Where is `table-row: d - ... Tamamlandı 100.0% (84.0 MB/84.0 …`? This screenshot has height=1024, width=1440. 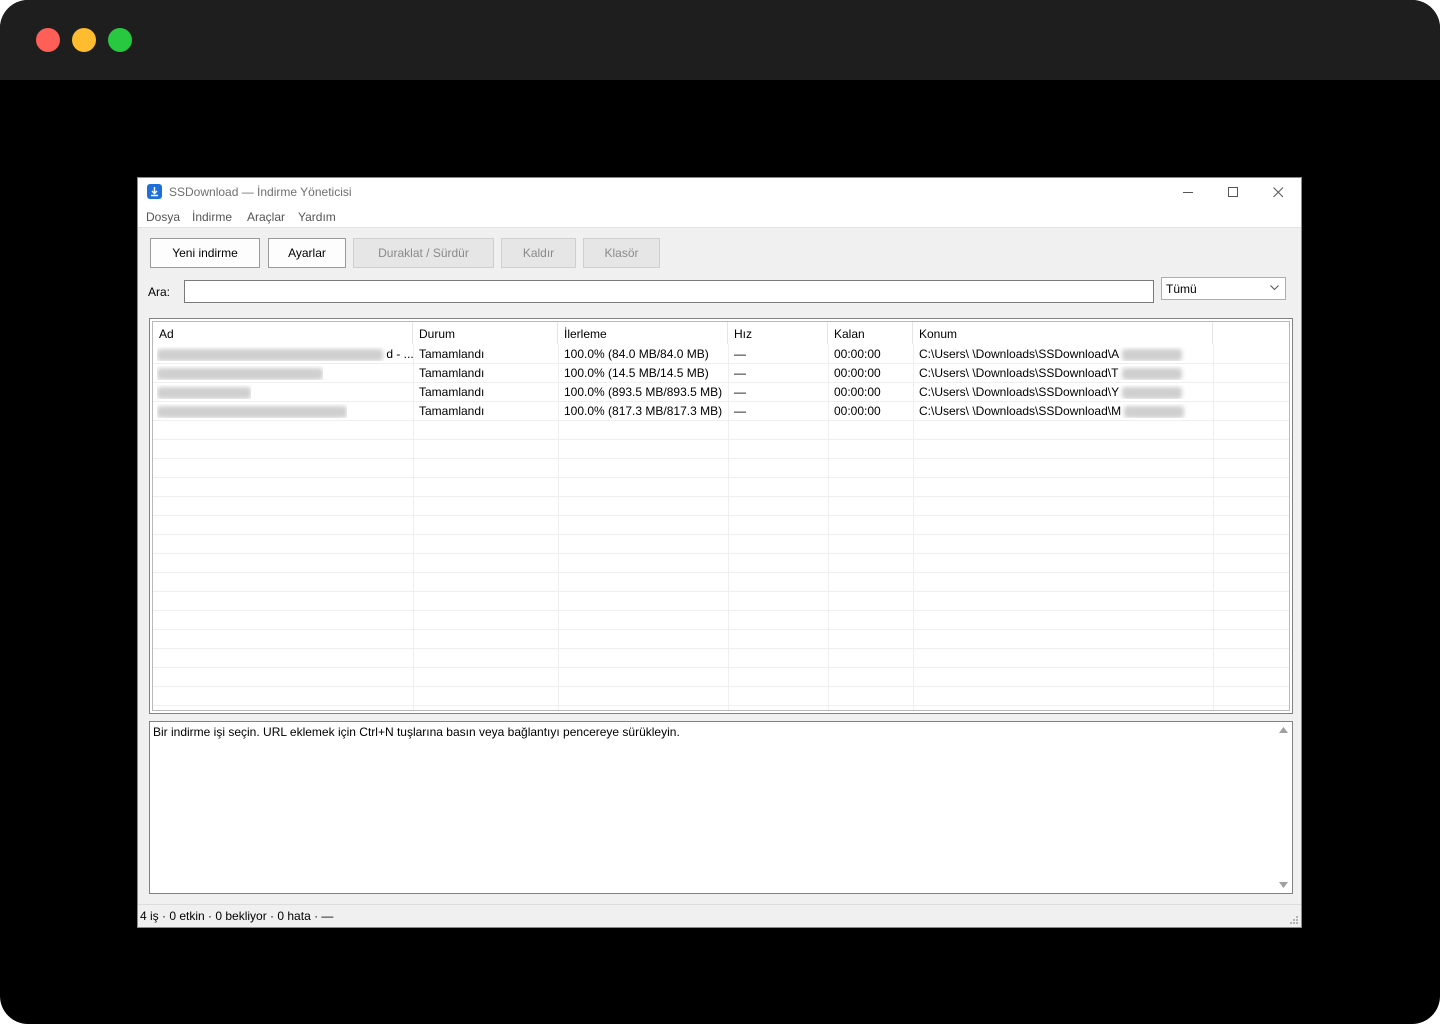
table-row: d - ... Tamamlandı 100.0% (84.0 MB/84.0 … is located at coordinates (721, 353).